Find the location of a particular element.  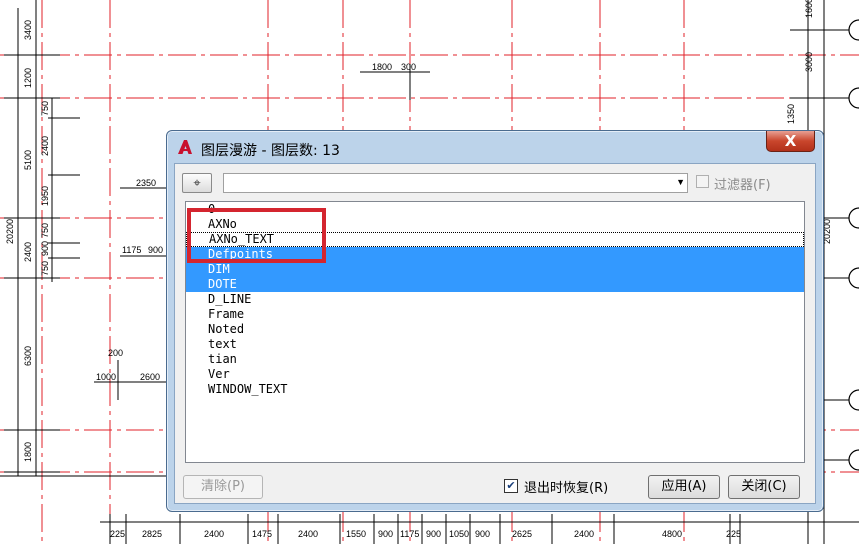

dim-text: 2625 is located at coordinates (522, 534).